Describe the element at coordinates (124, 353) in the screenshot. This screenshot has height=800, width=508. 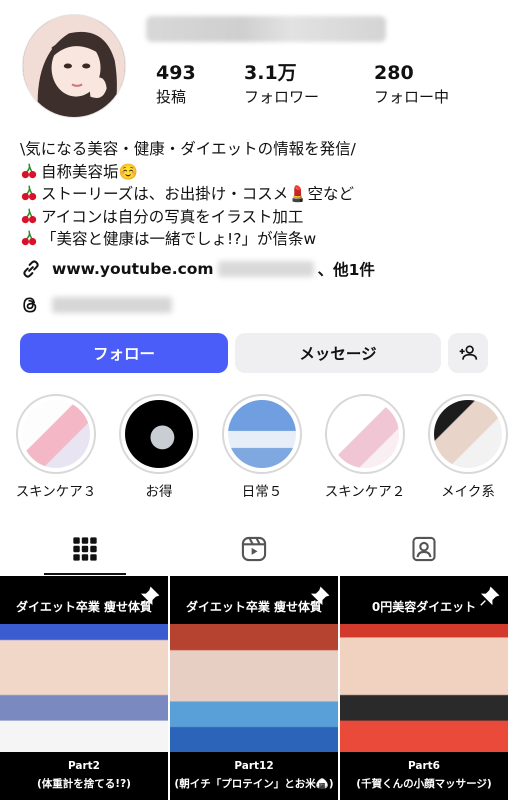
I see `follow-button: フォロー` at that location.